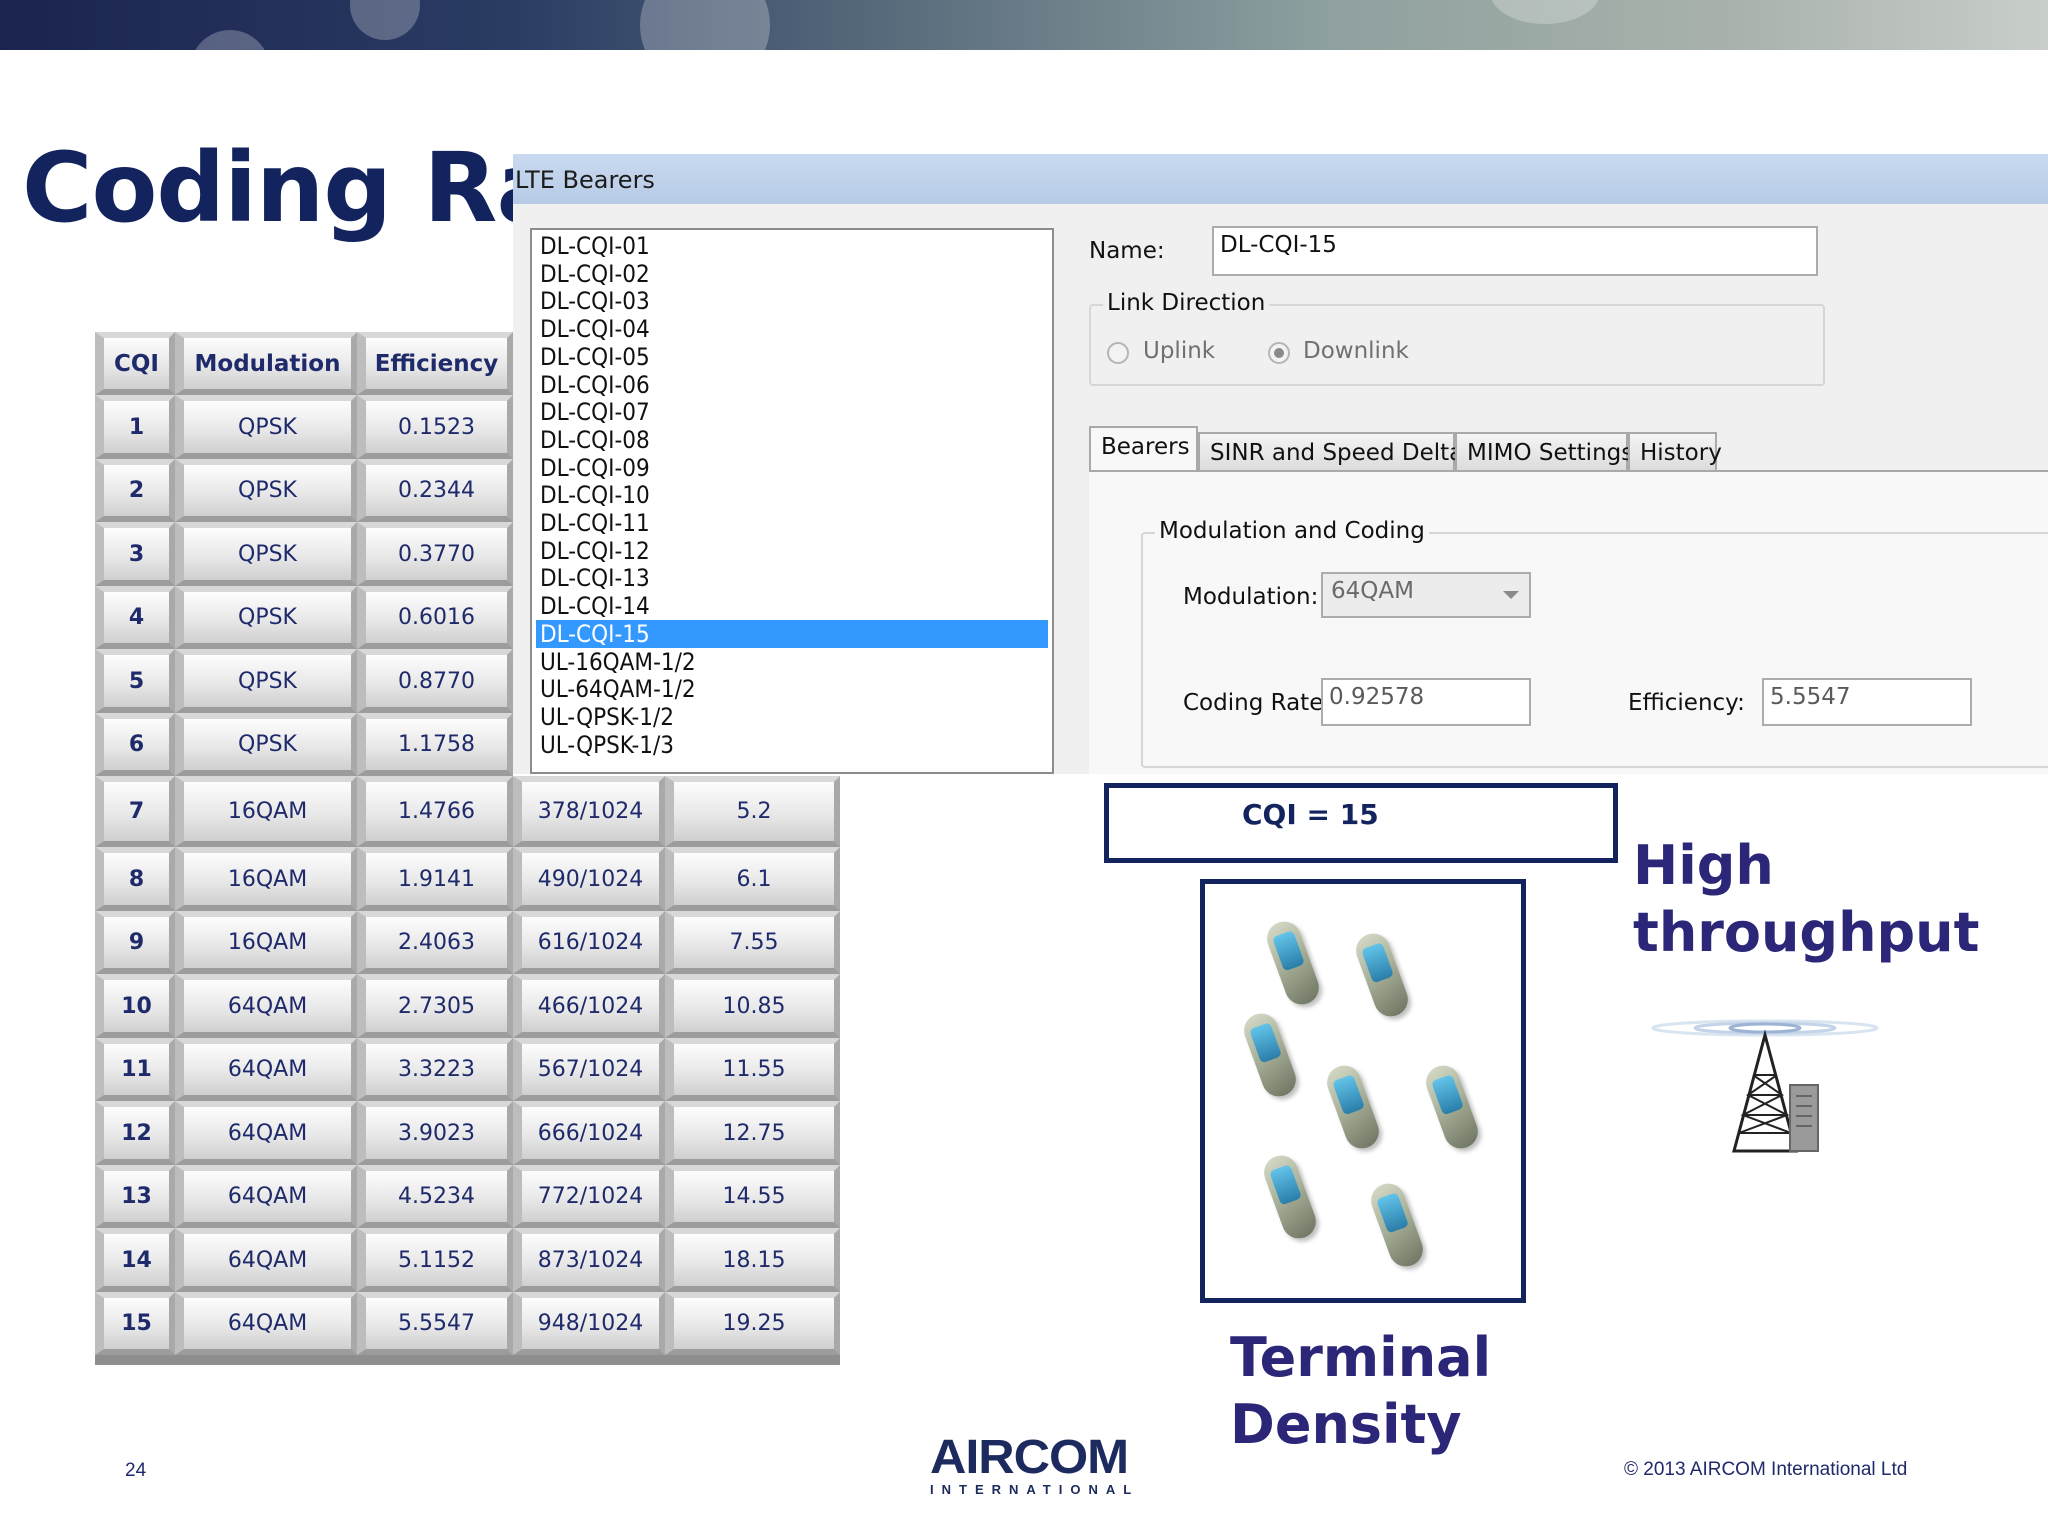  What do you see at coordinates (135, 490) in the screenshot?
I see `table-cell-cqi: 2` at bounding box center [135, 490].